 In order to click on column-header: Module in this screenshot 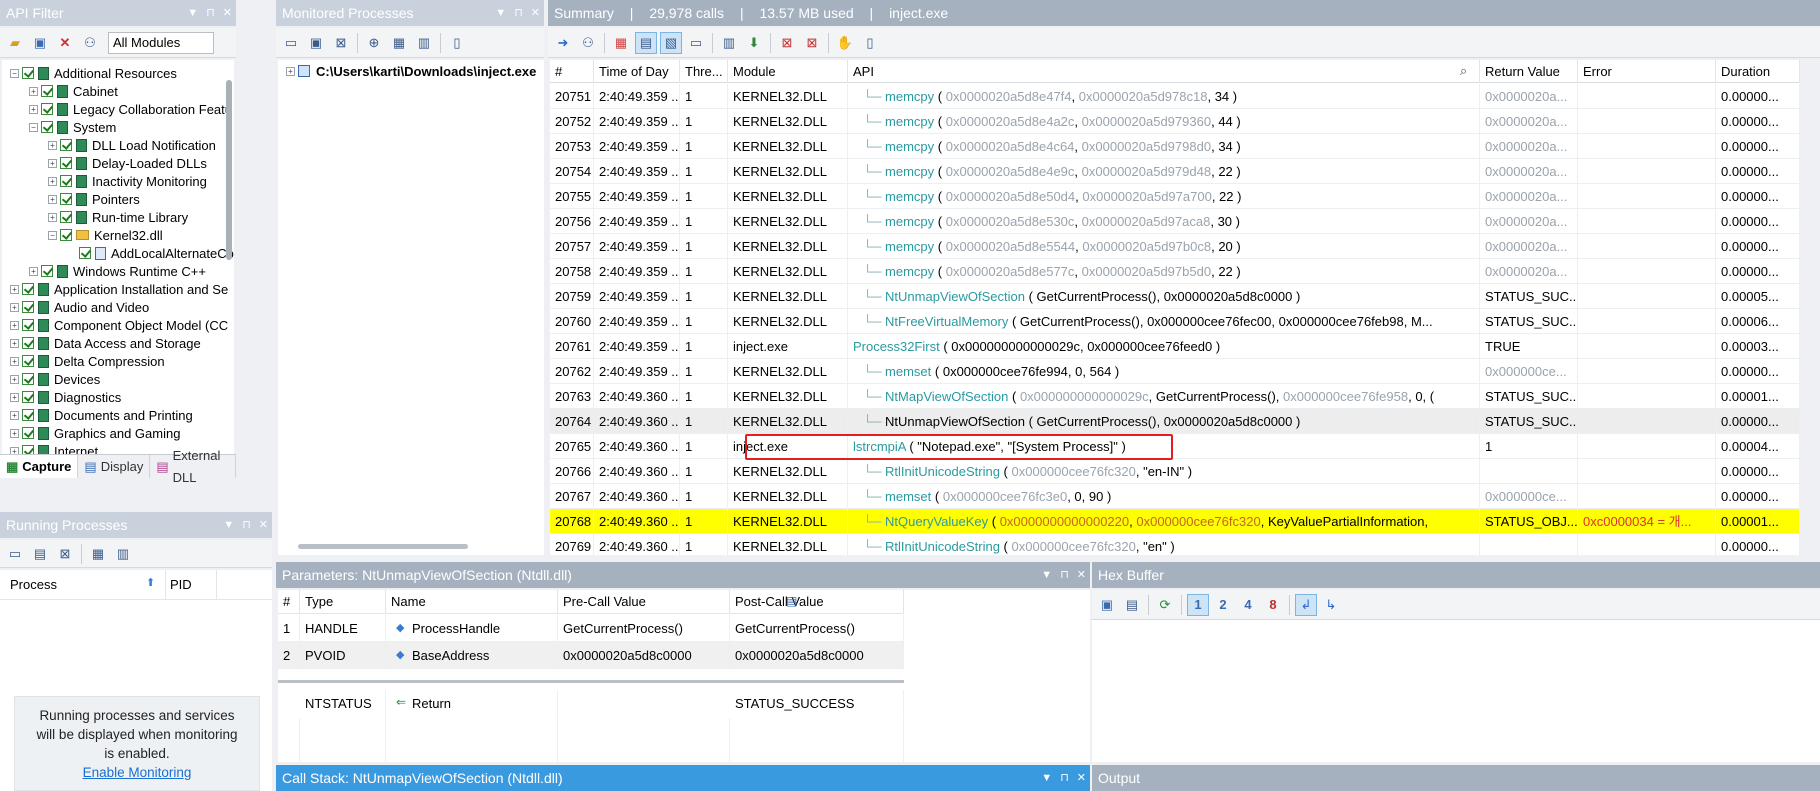, I will do `click(788, 71)`.